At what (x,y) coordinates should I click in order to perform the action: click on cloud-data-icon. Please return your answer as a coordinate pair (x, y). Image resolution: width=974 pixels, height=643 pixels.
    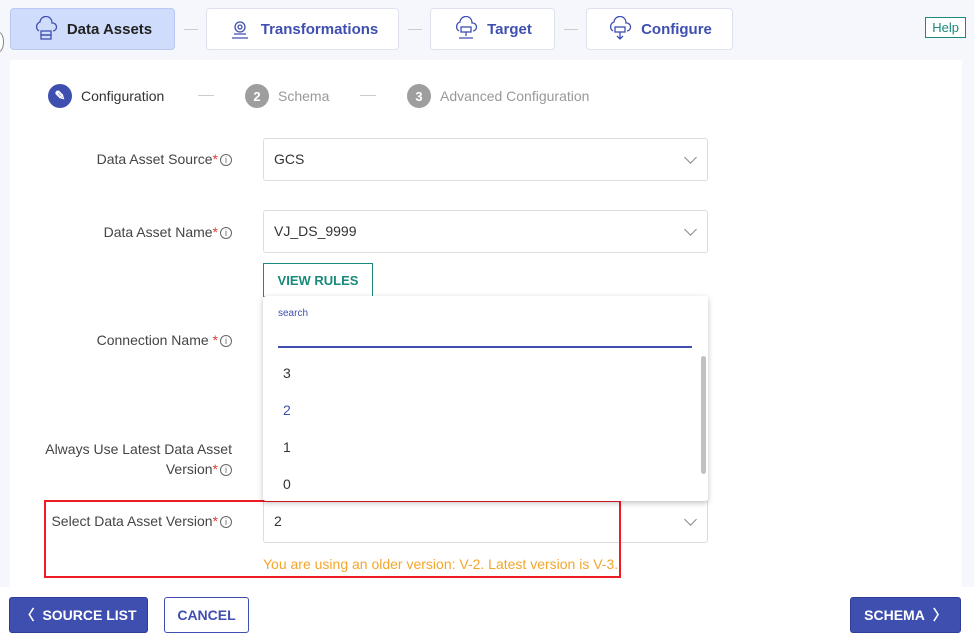
    Looking at the image, I should click on (46, 28).